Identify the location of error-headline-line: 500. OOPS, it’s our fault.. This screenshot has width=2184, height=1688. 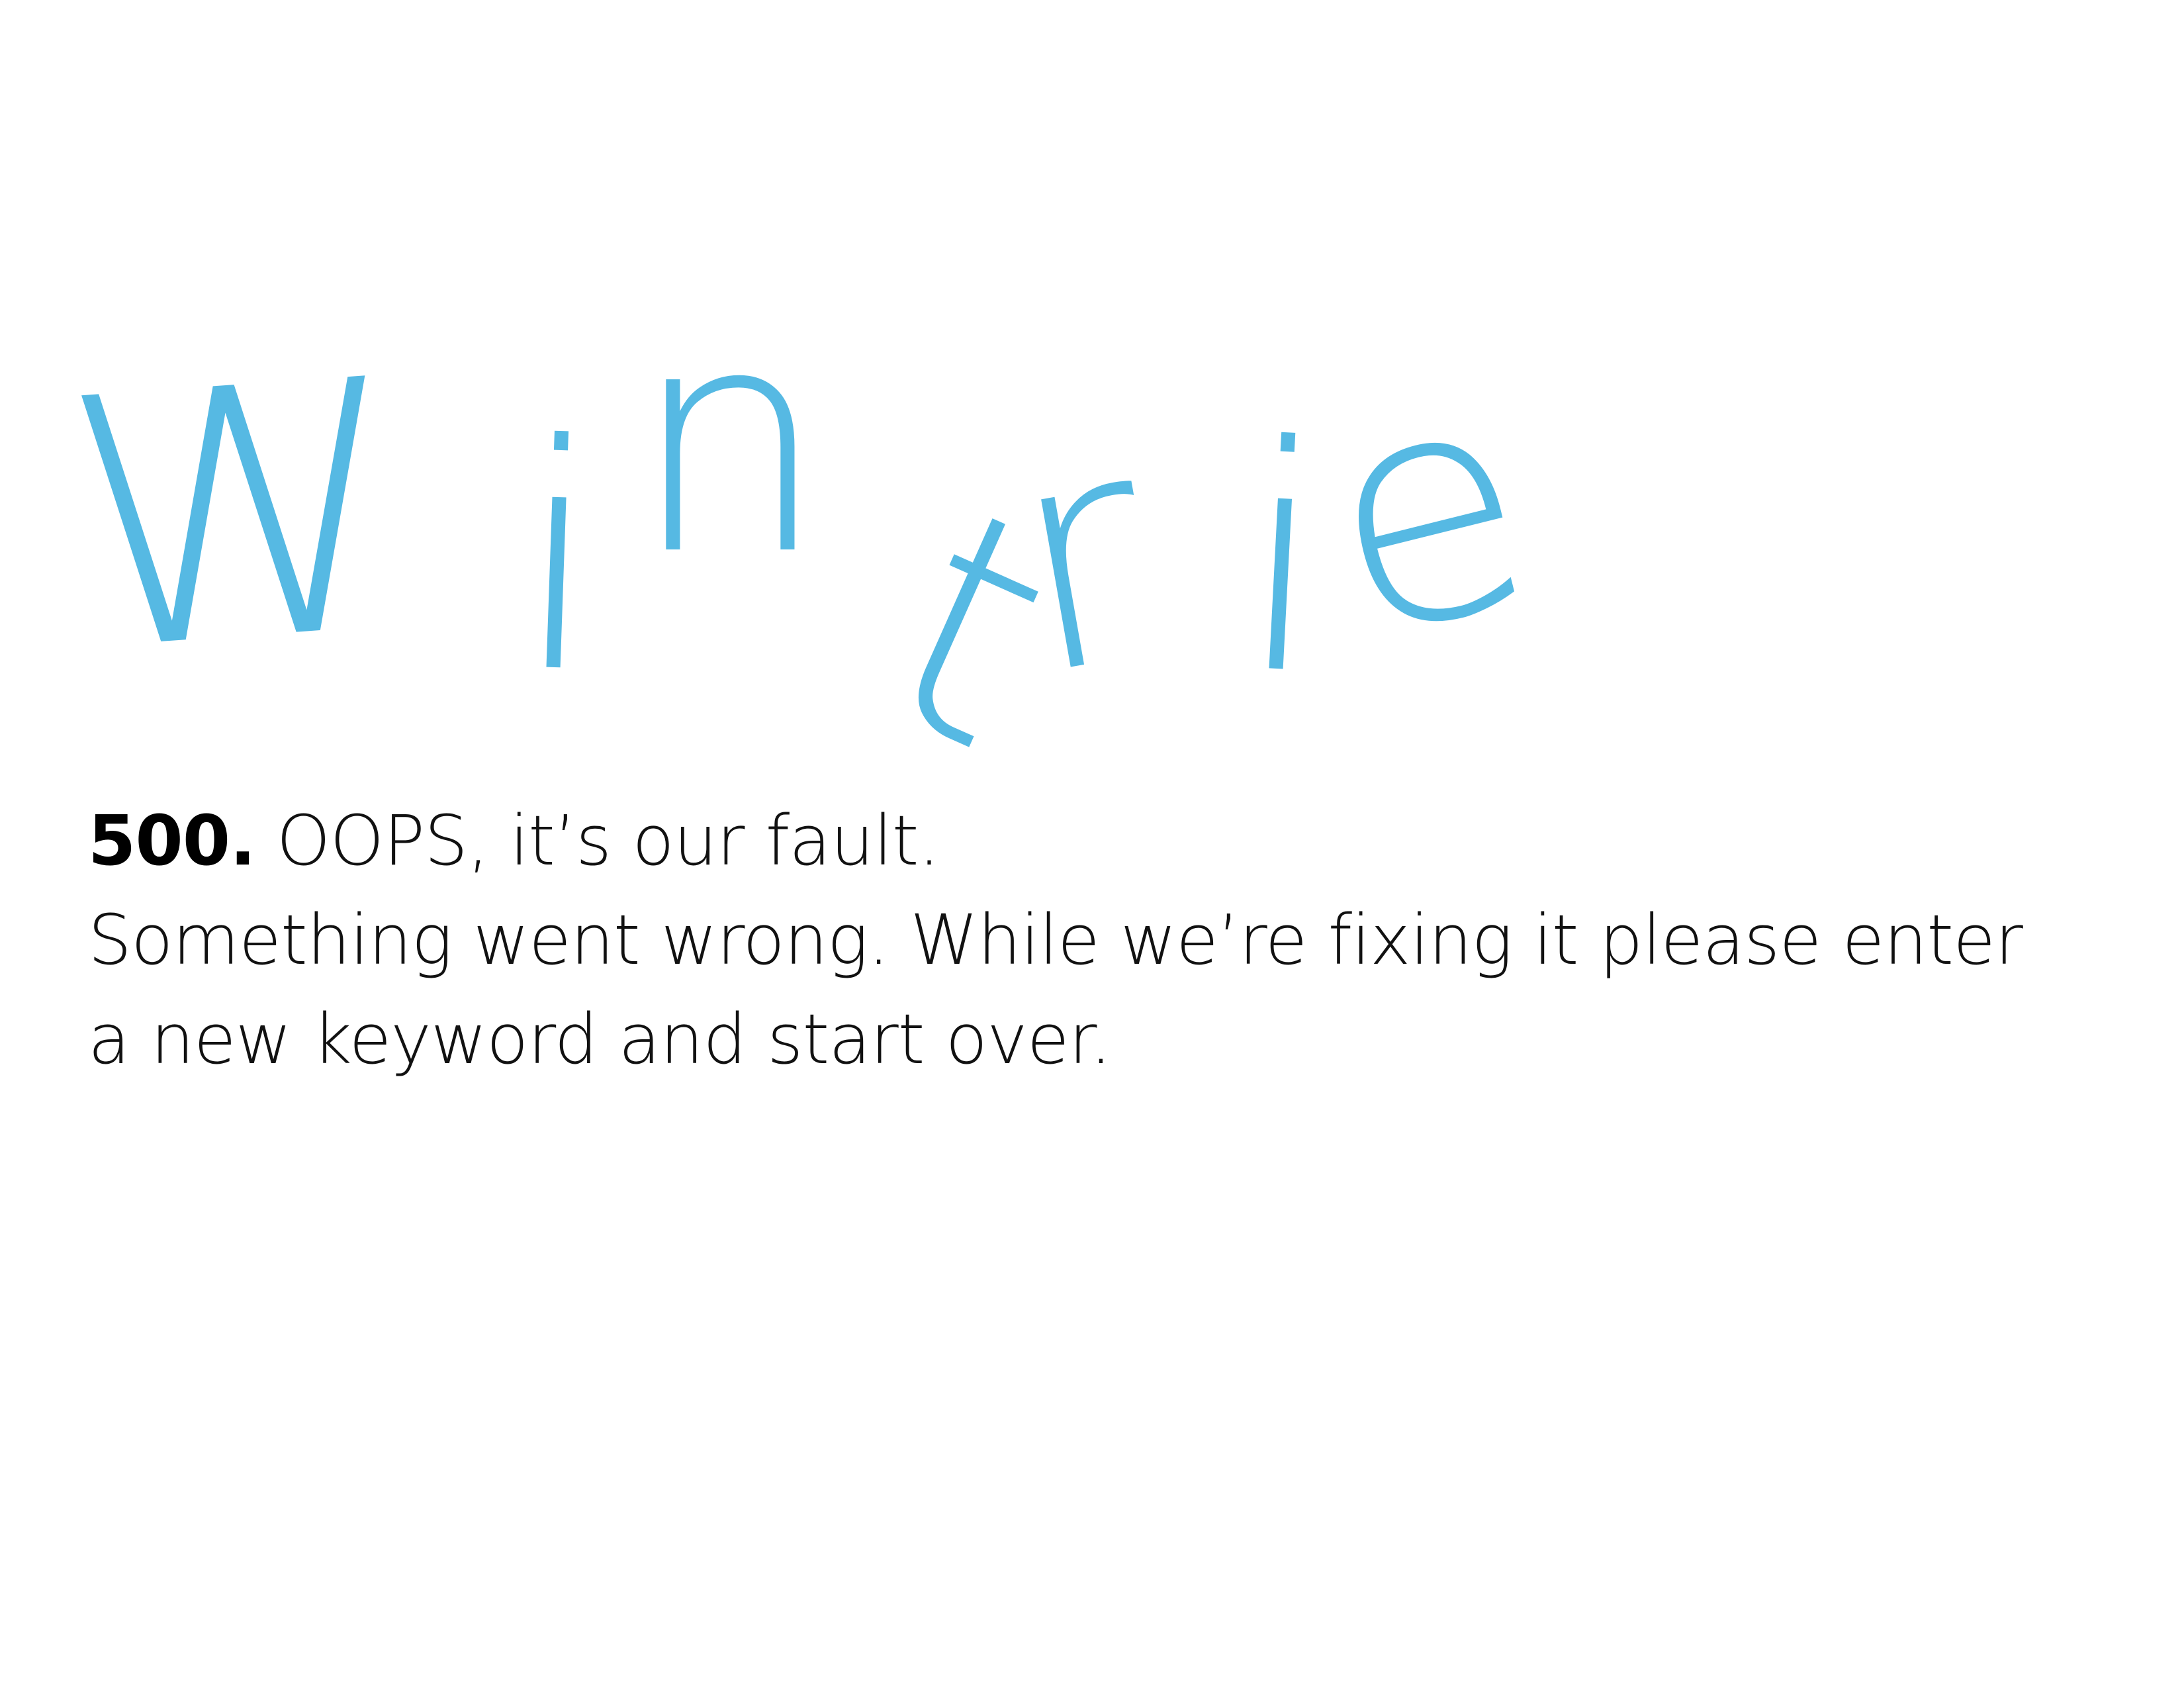
(1097, 840).